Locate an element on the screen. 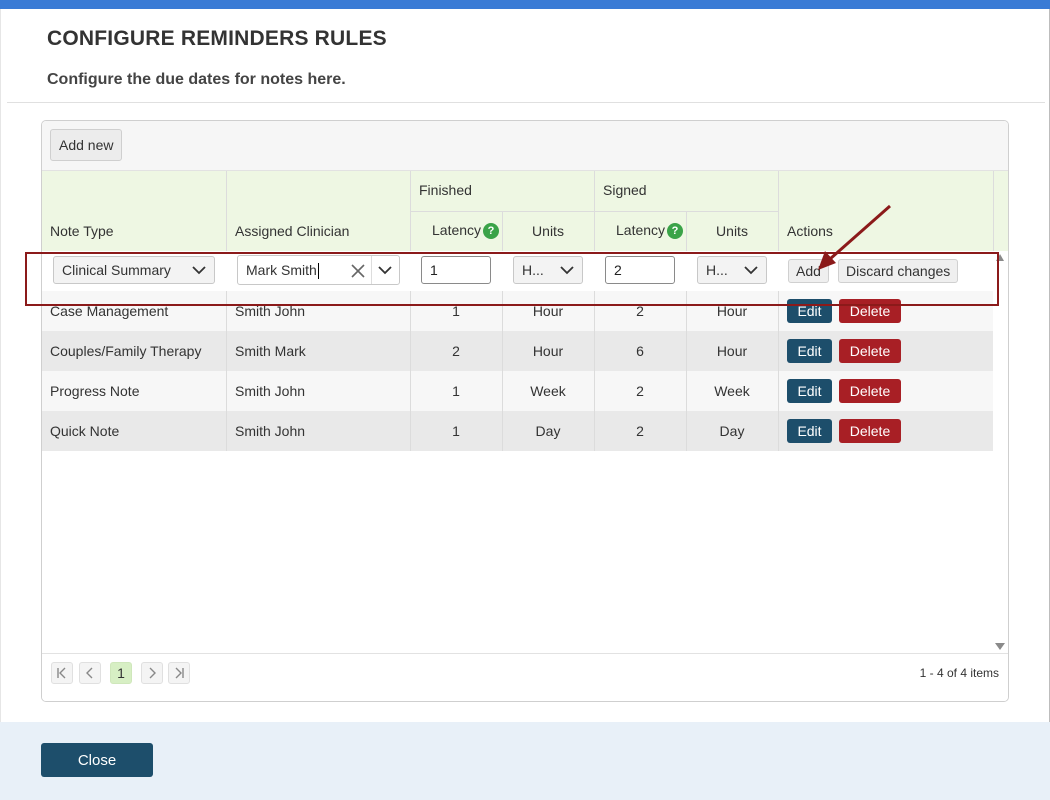  last-page-icon is located at coordinates (179, 673).